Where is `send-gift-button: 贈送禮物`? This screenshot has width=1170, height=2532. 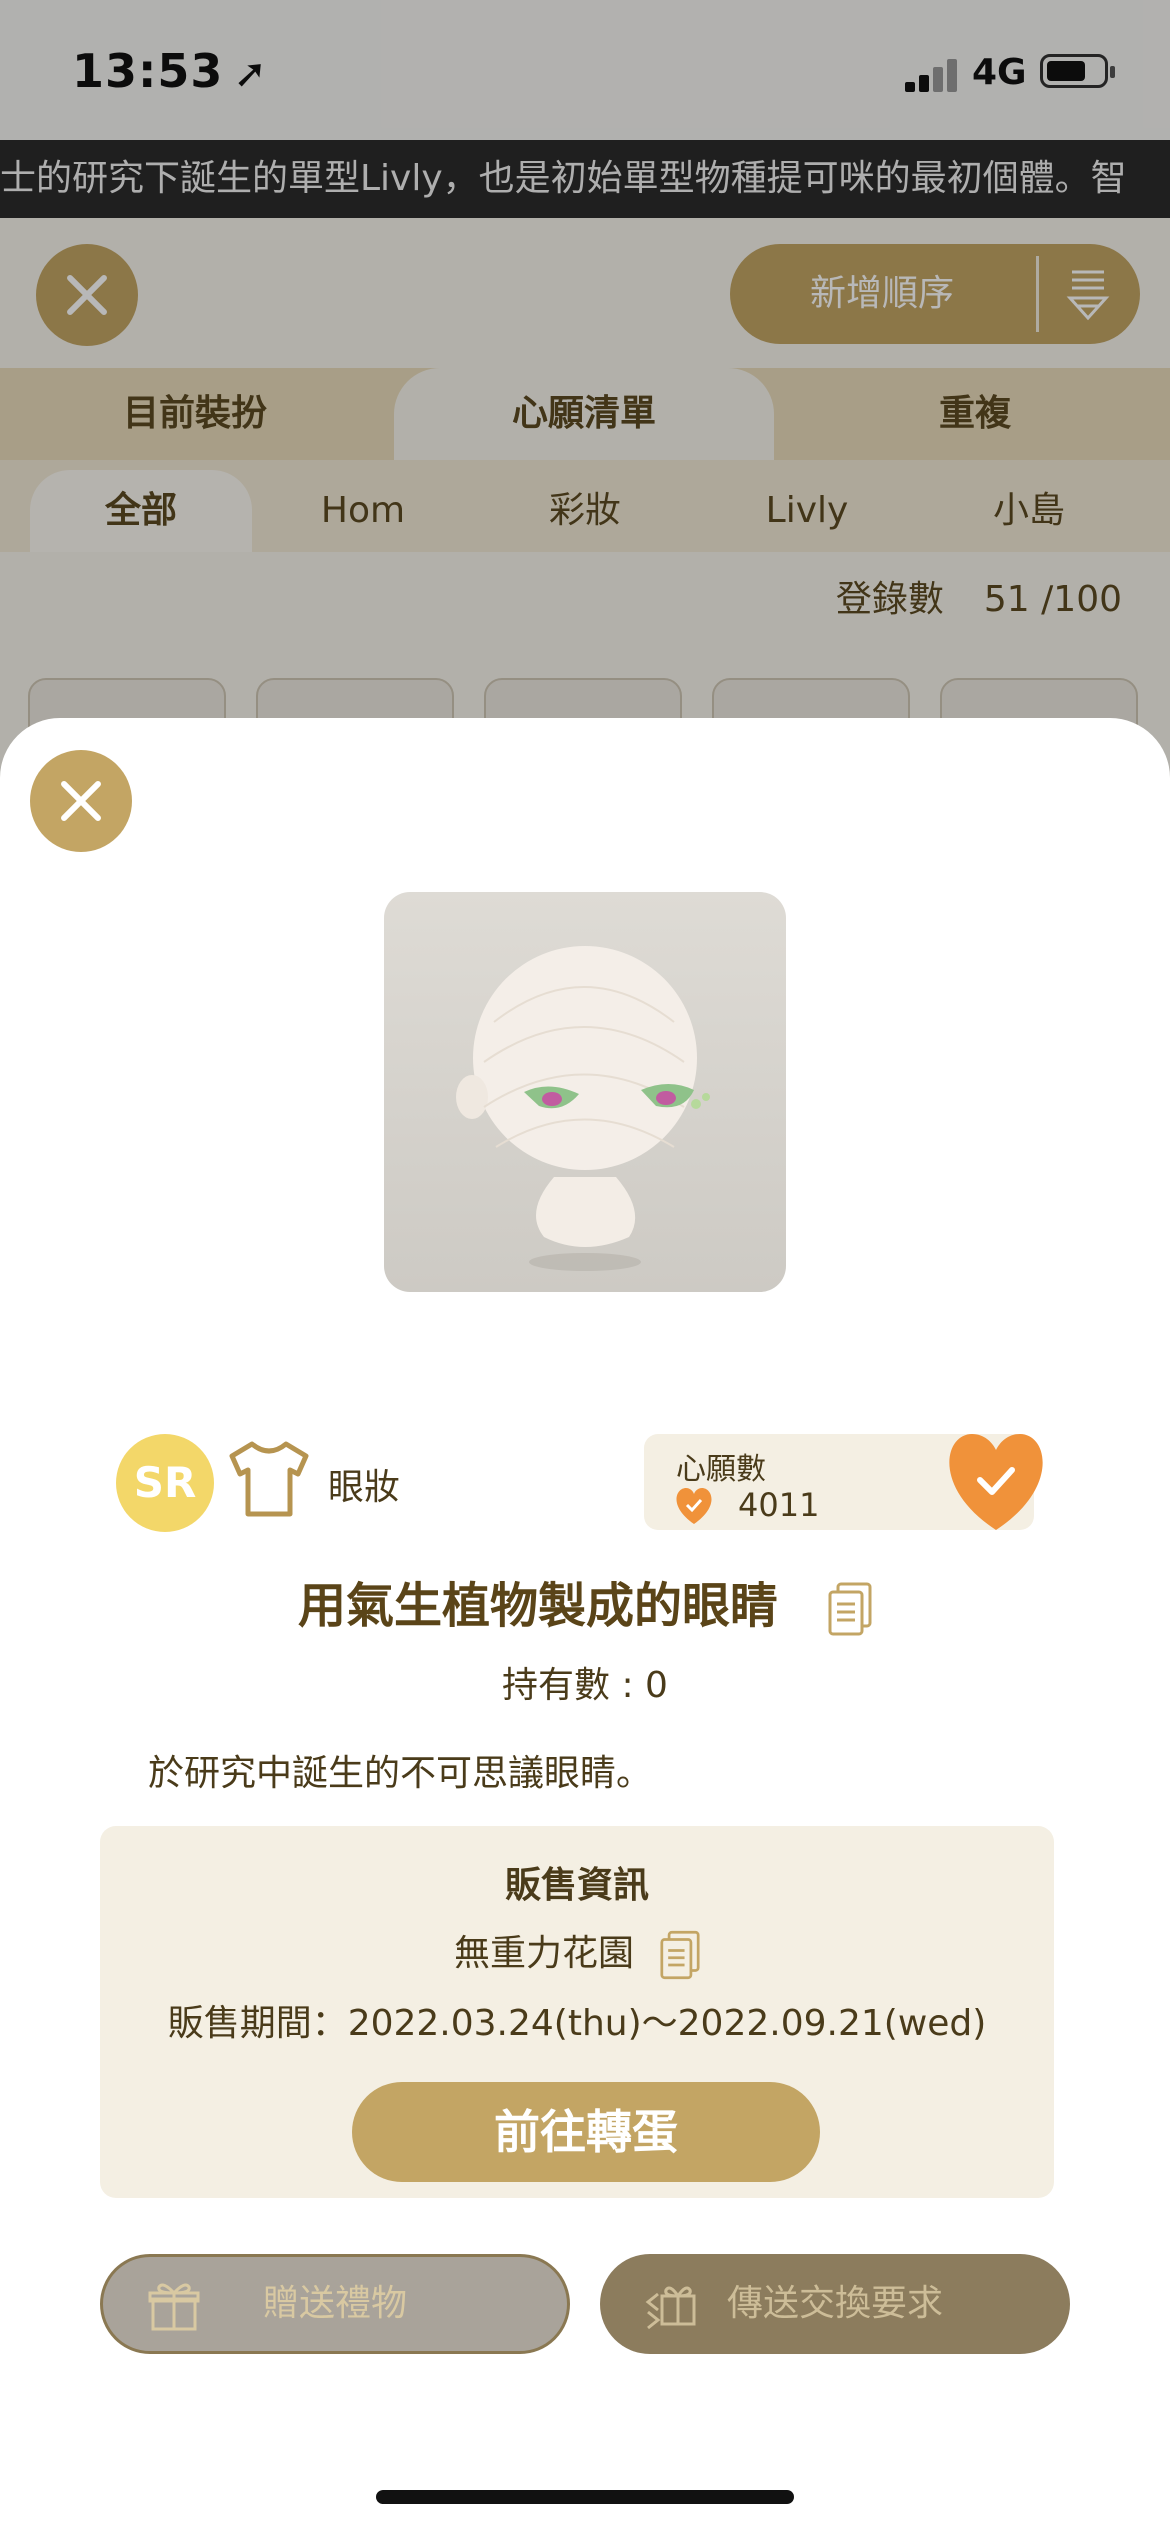
send-gift-button: 贈送禮物 is located at coordinates (335, 2304).